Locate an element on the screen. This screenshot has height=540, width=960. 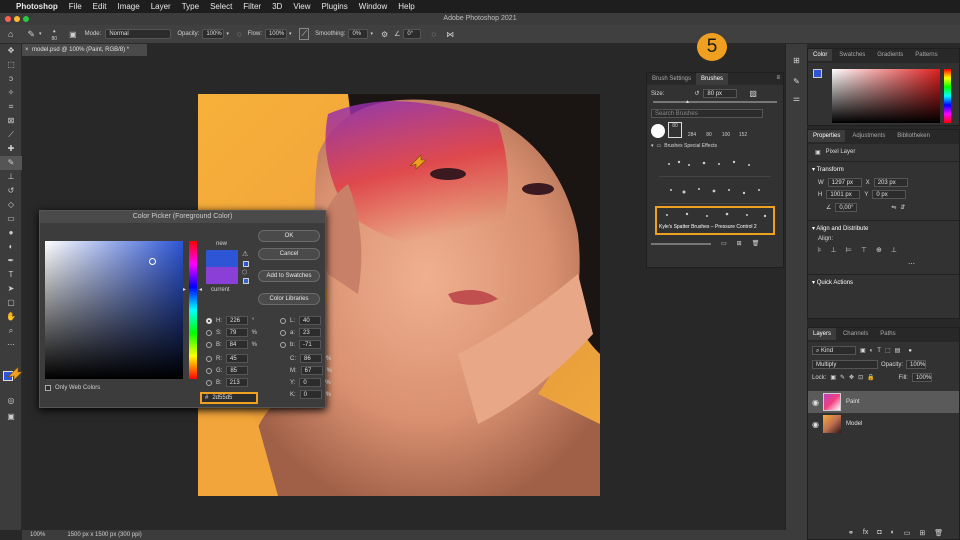
layer-opacity-field: 100% is located at coordinates (916, 364).